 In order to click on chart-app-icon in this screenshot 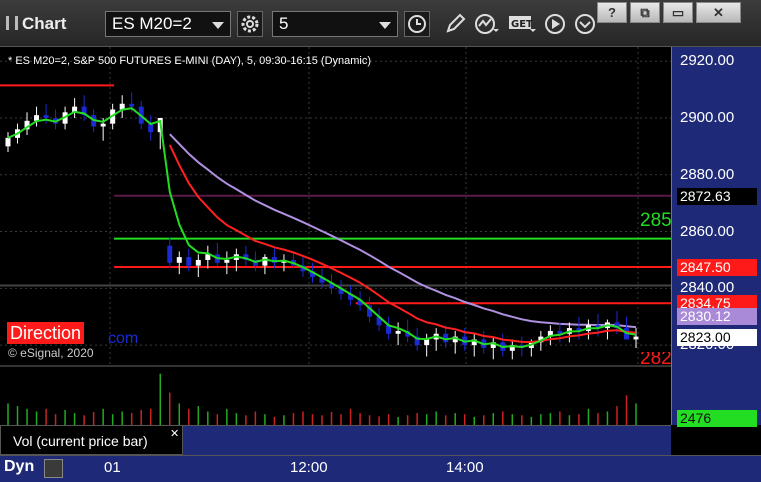, I will do `click(12, 23)`.